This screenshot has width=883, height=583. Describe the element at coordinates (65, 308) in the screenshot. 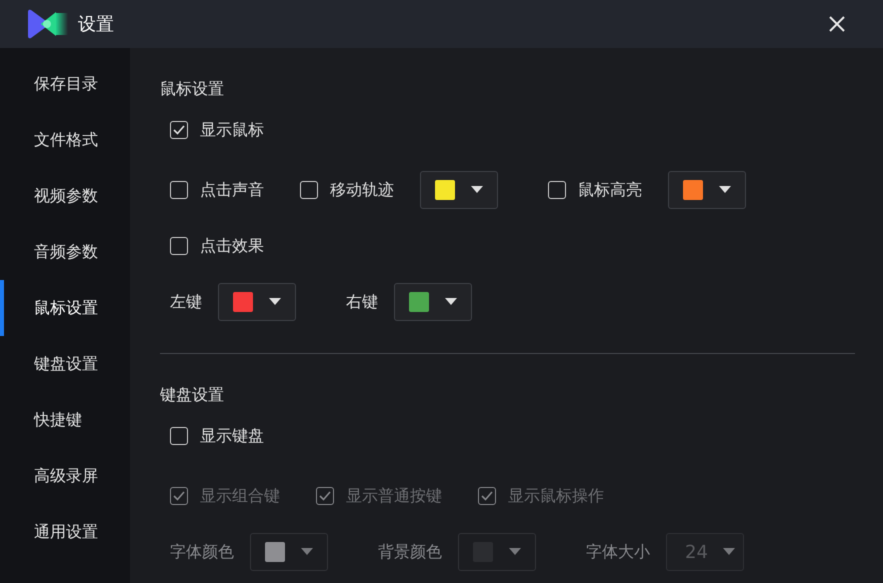

I see `sidebar-item: 鼠标设置` at that location.